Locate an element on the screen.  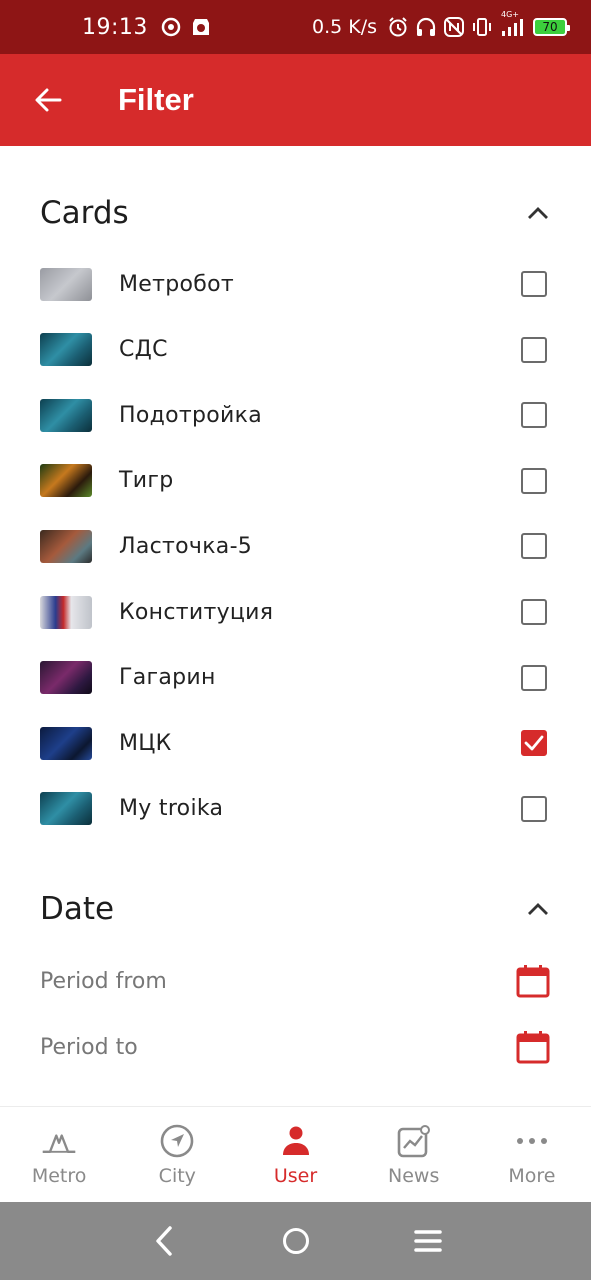
card-filter-row: МЦК is located at coordinates (295, 743).